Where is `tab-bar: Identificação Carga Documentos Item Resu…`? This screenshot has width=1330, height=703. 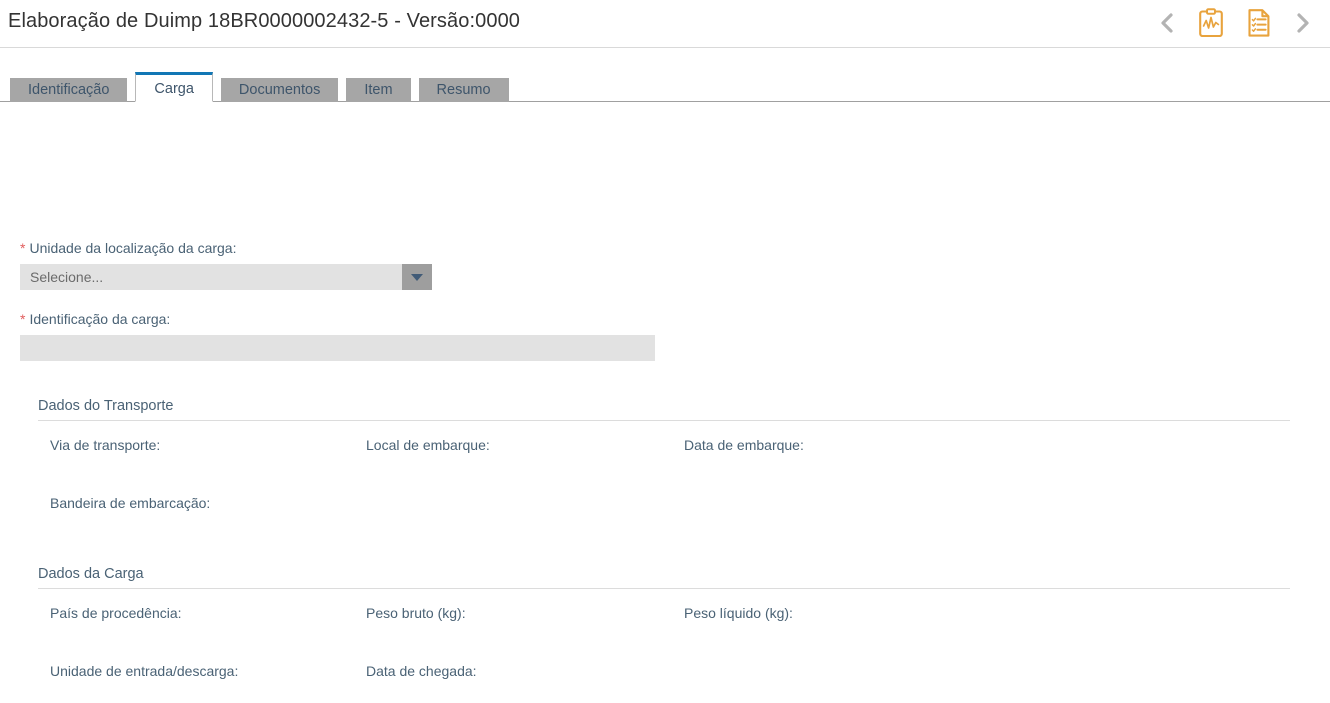 tab-bar: Identificação Carga Documentos Item Resu… is located at coordinates (665, 87).